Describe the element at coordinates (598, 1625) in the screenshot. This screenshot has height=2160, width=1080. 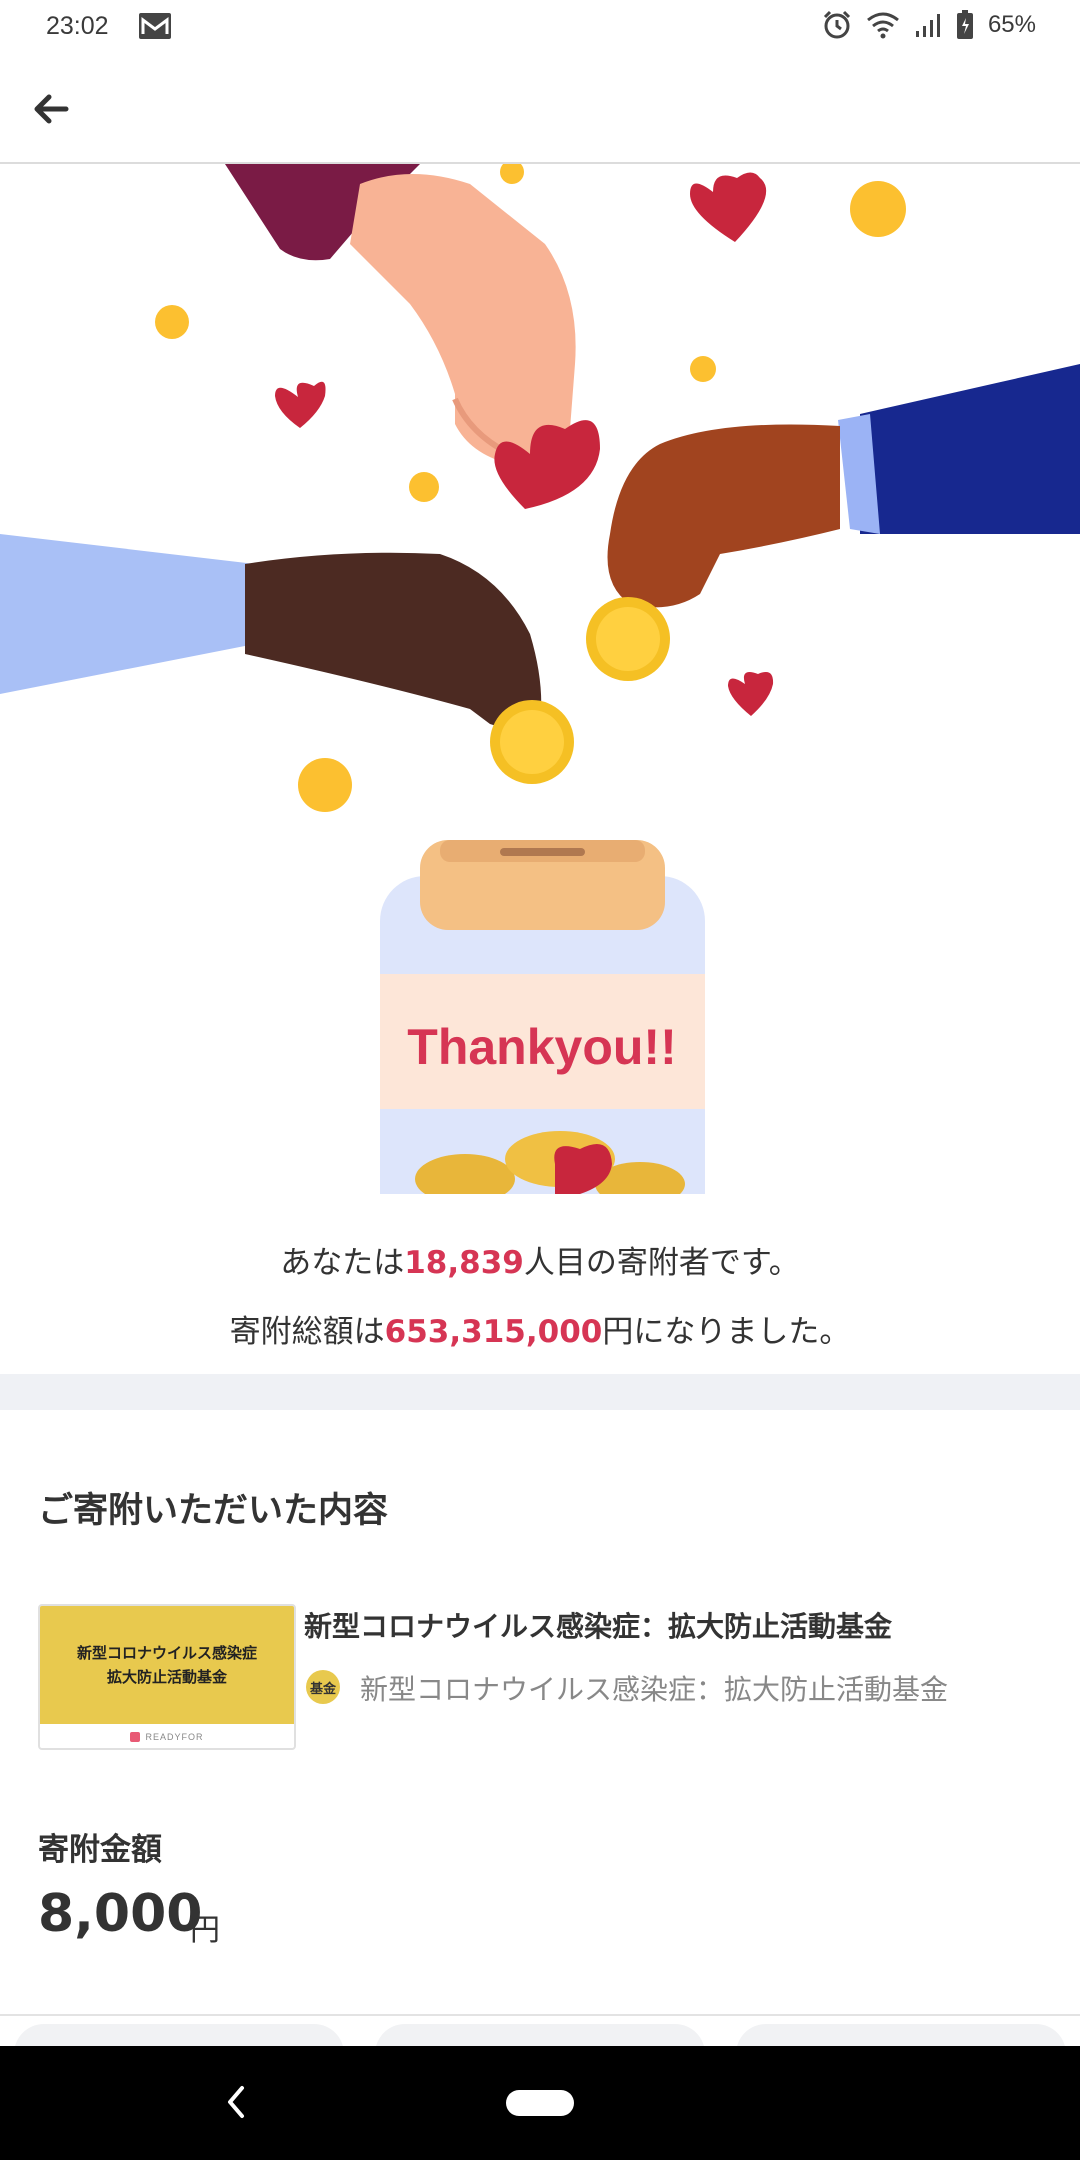
I see `project-title: 新型コロナウイルス感染症：拡大防止活動基金` at that location.